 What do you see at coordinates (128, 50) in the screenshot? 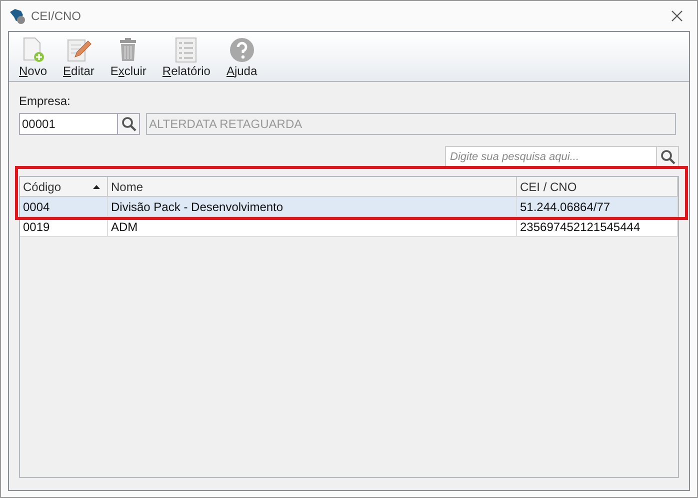
I see `trash-icon` at bounding box center [128, 50].